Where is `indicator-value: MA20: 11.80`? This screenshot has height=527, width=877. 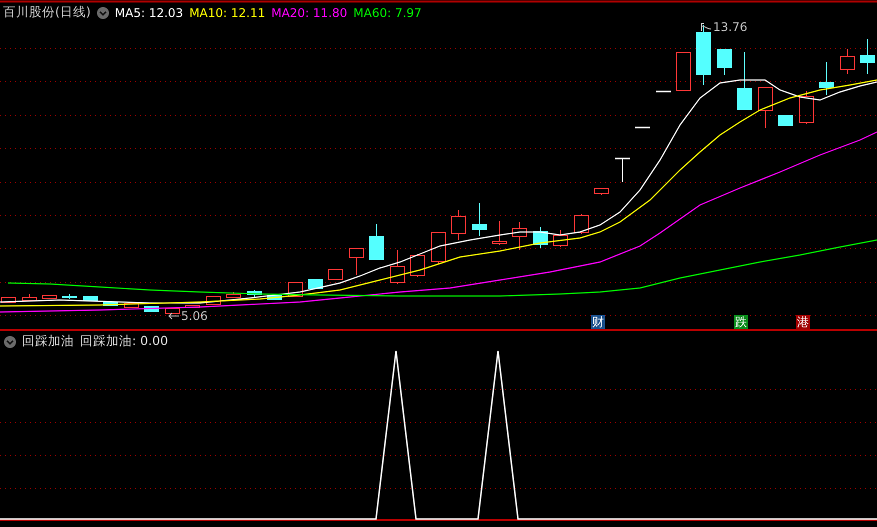
indicator-value: MA20: 11.80 is located at coordinates (309, 13).